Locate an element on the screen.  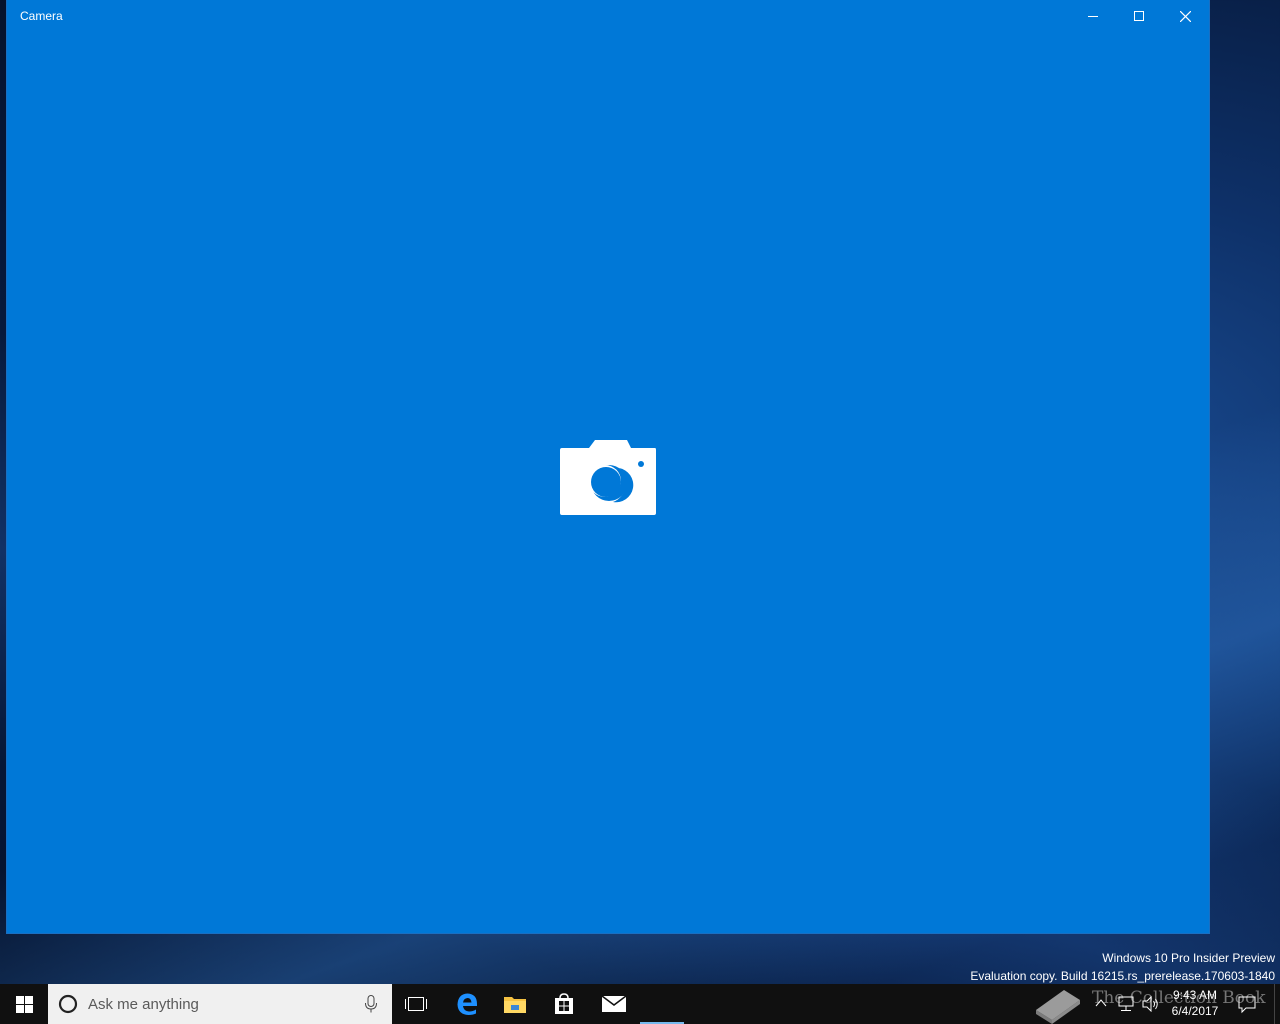
action-center-icon is located at coordinates (1247, 1004).